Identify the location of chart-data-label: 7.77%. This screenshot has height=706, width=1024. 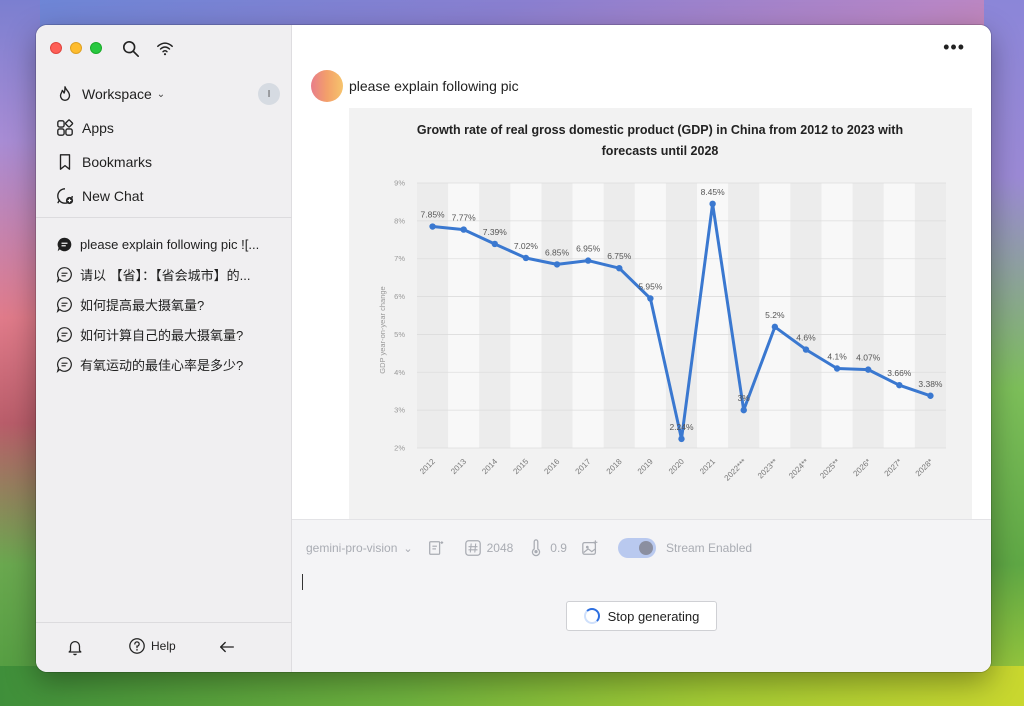
(464, 218).